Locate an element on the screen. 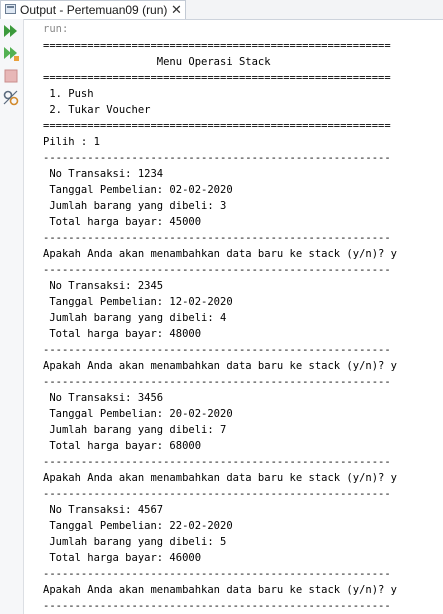 The height and width of the screenshot is (614, 443). console-menu-title: Menu Operasi Stack is located at coordinates (157, 62).